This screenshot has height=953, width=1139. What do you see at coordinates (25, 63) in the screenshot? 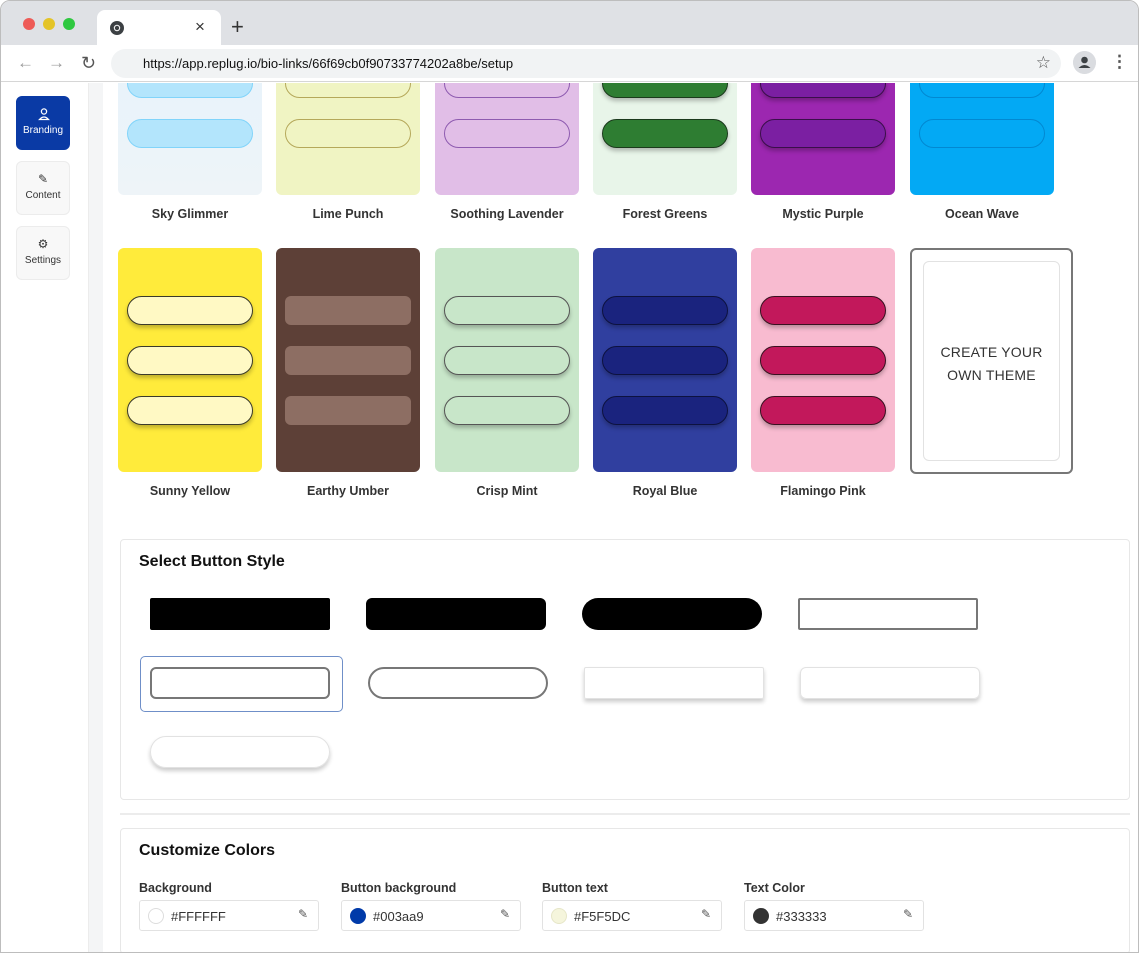
I see `back-icon: ←` at bounding box center [25, 63].